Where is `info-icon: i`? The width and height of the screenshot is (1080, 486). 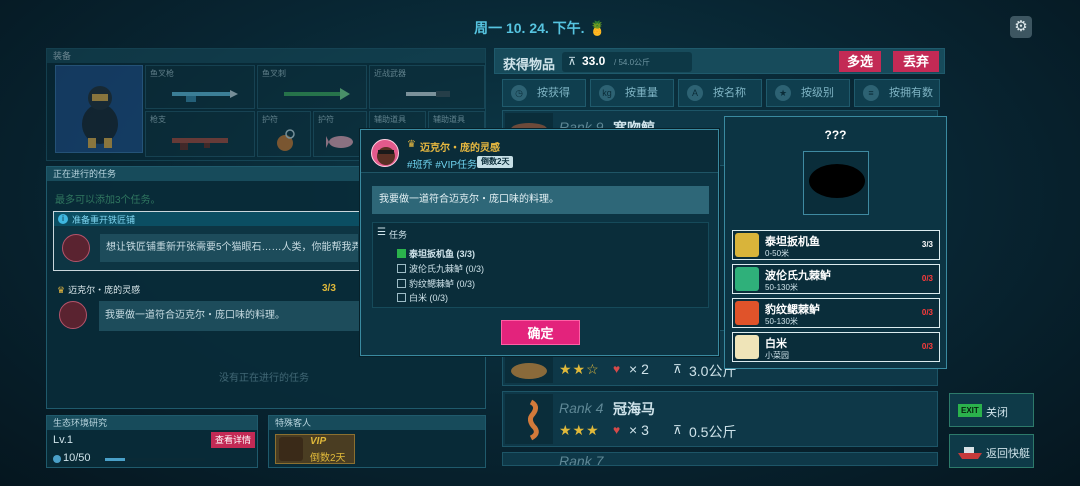 info-icon: i is located at coordinates (63, 219).